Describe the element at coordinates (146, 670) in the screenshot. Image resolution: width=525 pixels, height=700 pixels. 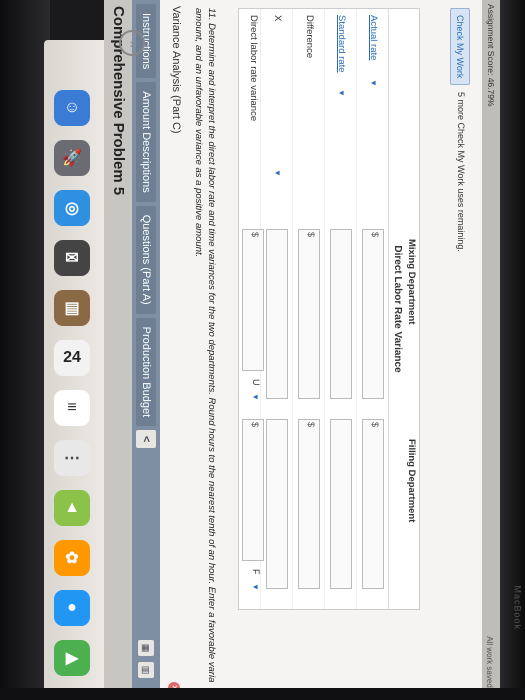
I see `grid-icon: ▥` at that location.